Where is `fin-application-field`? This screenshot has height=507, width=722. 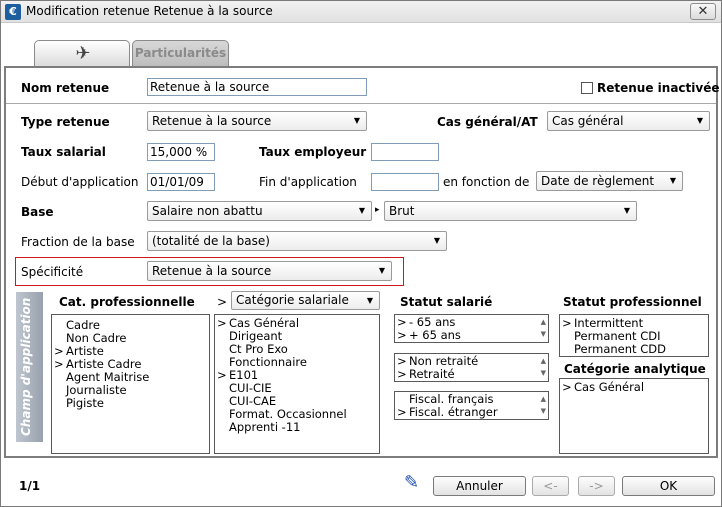
fin-application-field is located at coordinates (405, 182).